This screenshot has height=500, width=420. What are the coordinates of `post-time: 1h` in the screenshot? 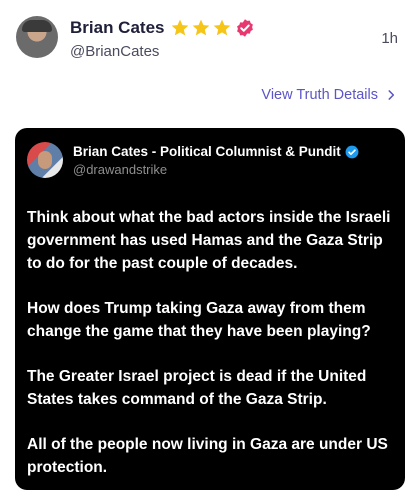 It's located at (389, 38).